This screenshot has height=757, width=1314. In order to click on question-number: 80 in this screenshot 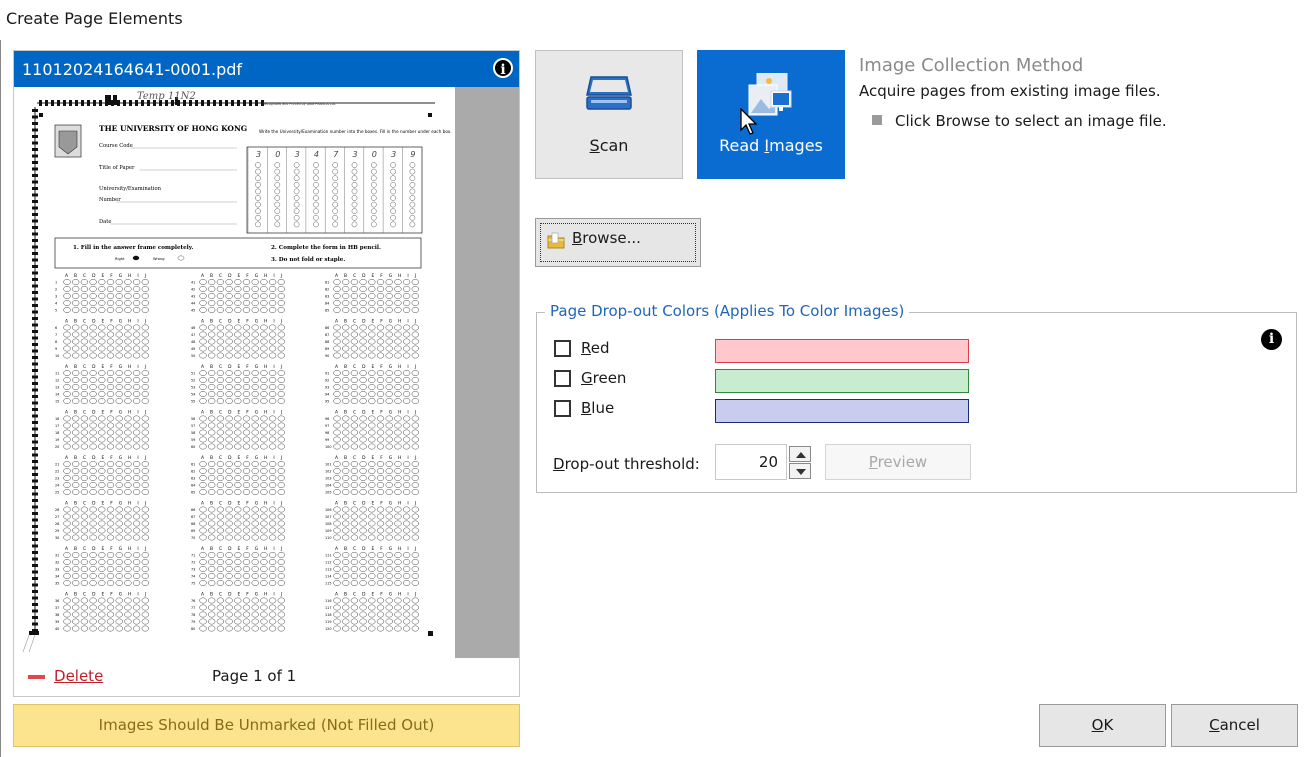, I will do `click(193, 629)`.